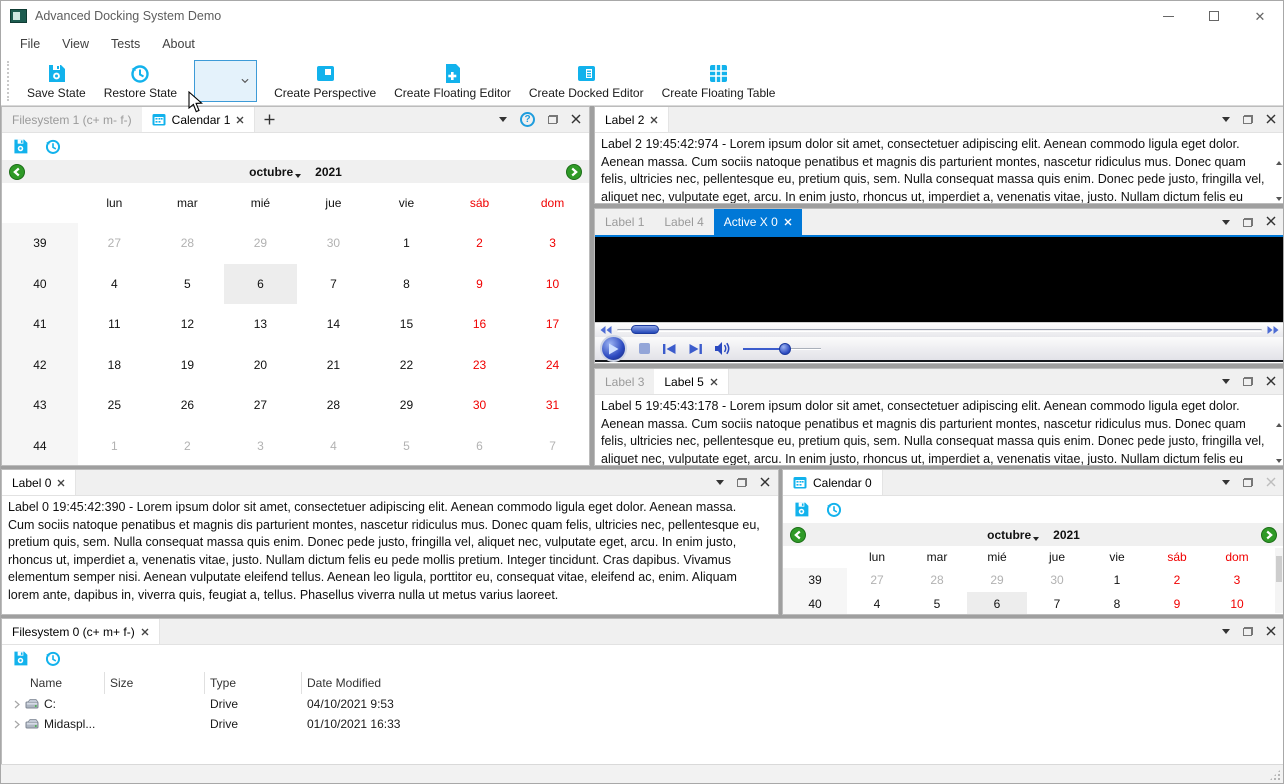 The image size is (1284, 784). Describe the element at coordinates (56, 81) in the screenshot. I see `save-state-button: Save State` at that location.